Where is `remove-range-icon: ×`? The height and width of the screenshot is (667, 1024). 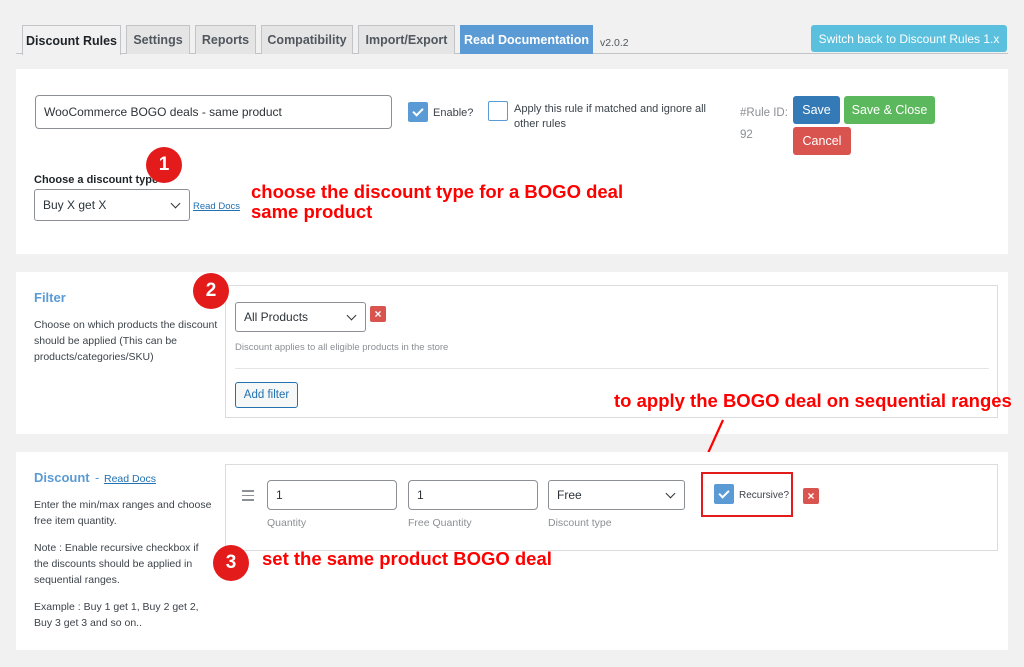 remove-range-icon: × is located at coordinates (811, 496).